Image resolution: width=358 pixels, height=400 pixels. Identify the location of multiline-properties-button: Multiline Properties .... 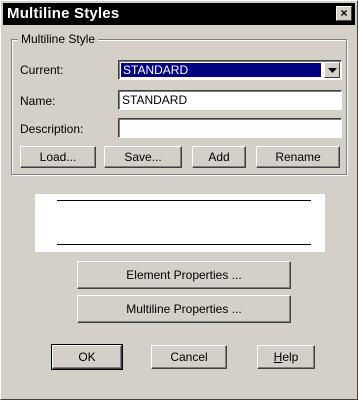
(184, 309).